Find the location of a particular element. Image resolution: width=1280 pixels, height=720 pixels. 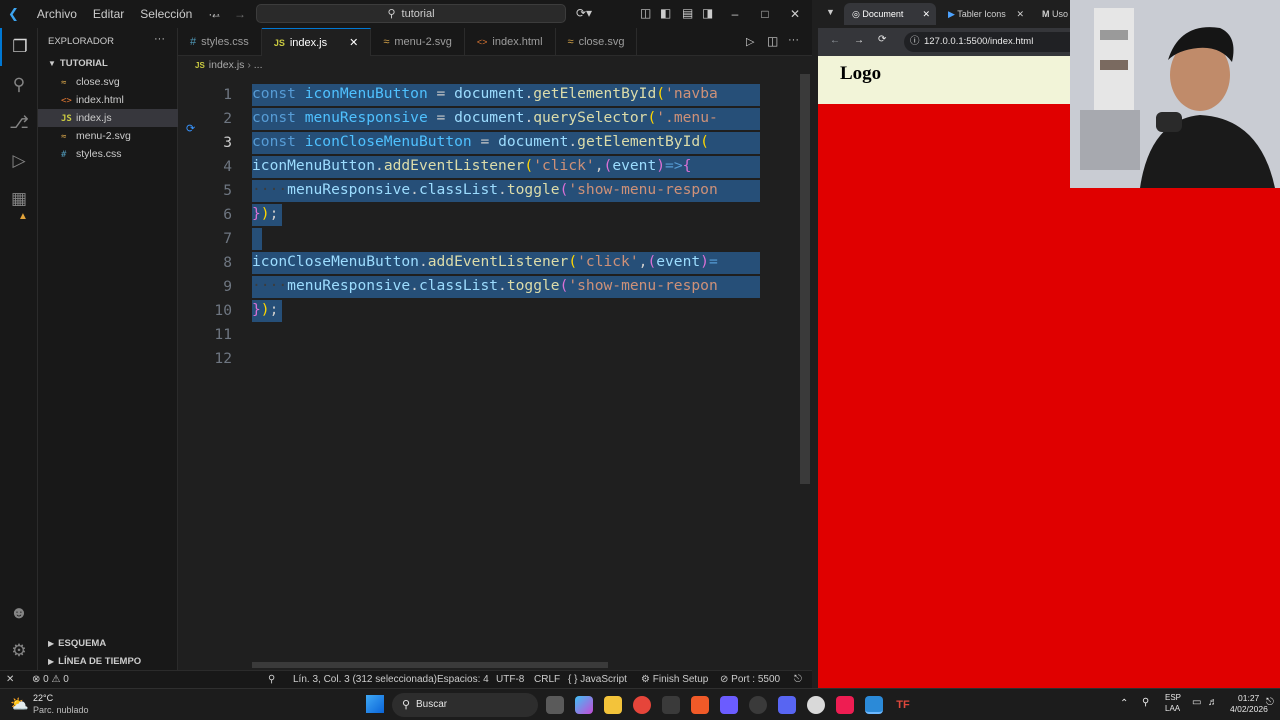

address-bar: ⓘ 127.0.0.1:5500/index.html is located at coordinates (994, 42).